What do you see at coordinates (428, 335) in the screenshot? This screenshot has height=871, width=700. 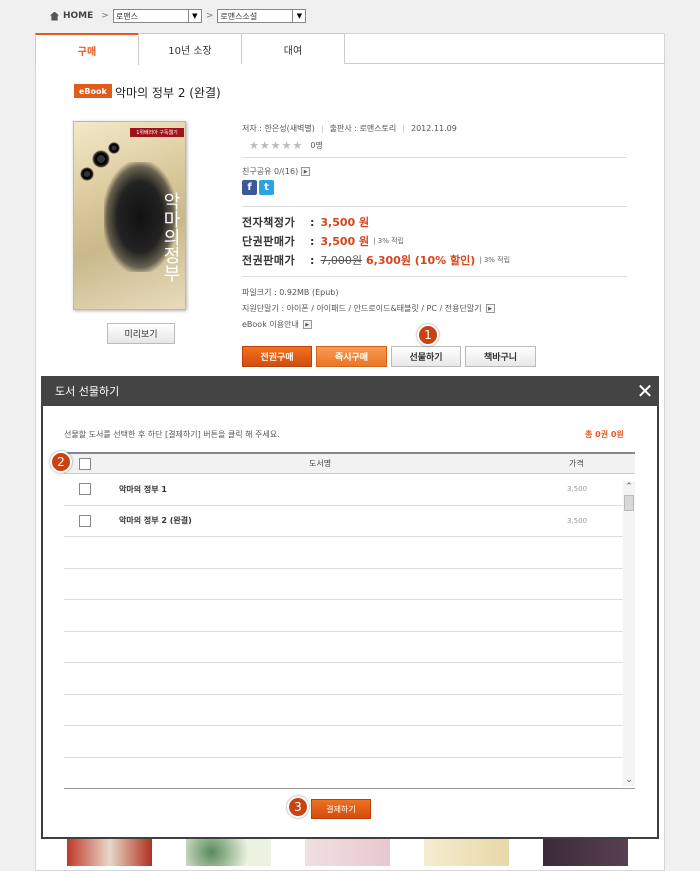 I see `step-marker-1: 1` at bounding box center [428, 335].